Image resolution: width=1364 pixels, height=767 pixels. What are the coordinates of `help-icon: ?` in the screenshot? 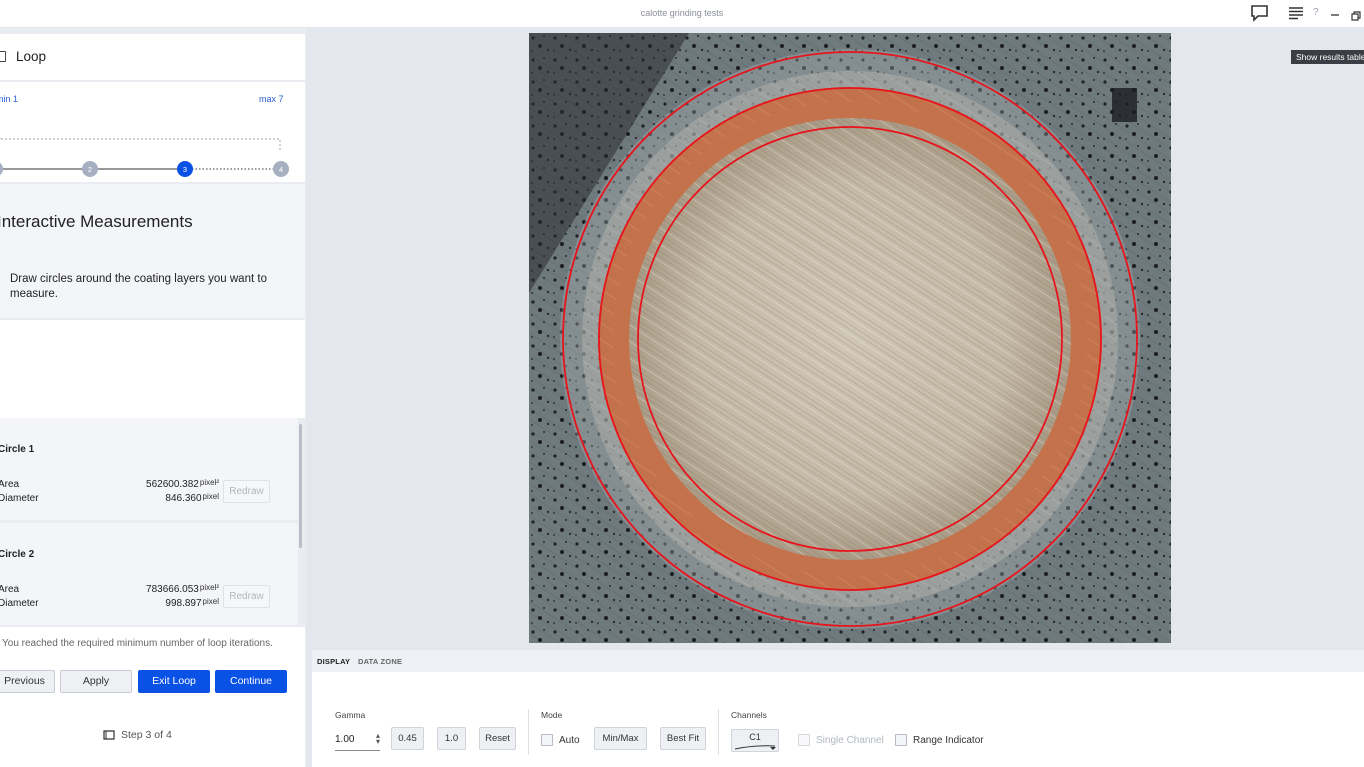 It's located at (1316, 12).